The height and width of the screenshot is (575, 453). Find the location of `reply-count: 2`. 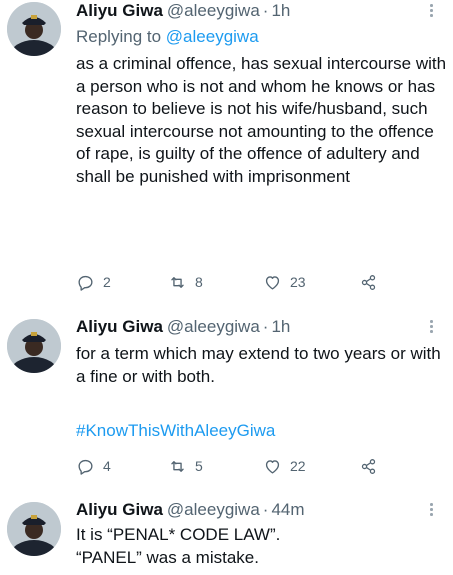

reply-count: 2 is located at coordinates (107, 281).